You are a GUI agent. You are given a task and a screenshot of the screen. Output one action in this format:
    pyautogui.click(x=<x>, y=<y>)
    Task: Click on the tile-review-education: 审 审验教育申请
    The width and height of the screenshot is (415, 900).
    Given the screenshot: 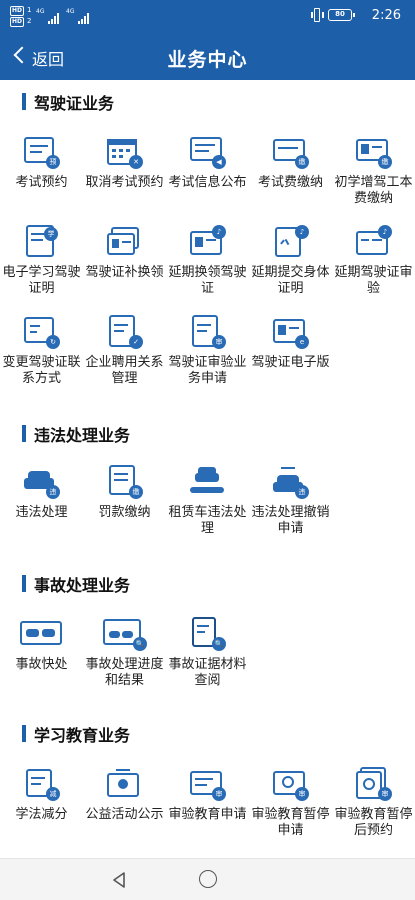 What is the action you would take?
    pyautogui.click(x=207, y=811)
    